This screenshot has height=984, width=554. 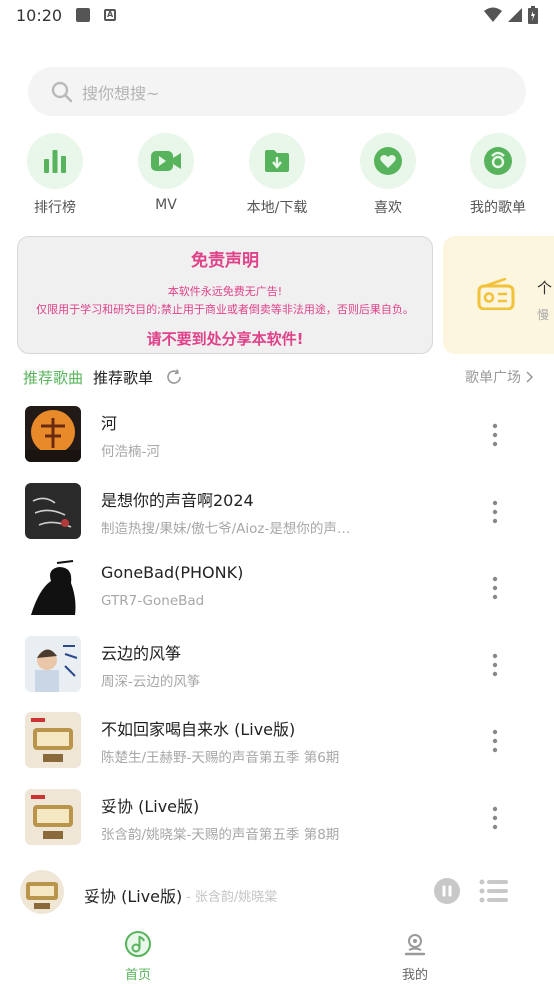 What do you see at coordinates (277, 91) in the screenshot?
I see `search-bar: 搜你想搜~` at bounding box center [277, 91].